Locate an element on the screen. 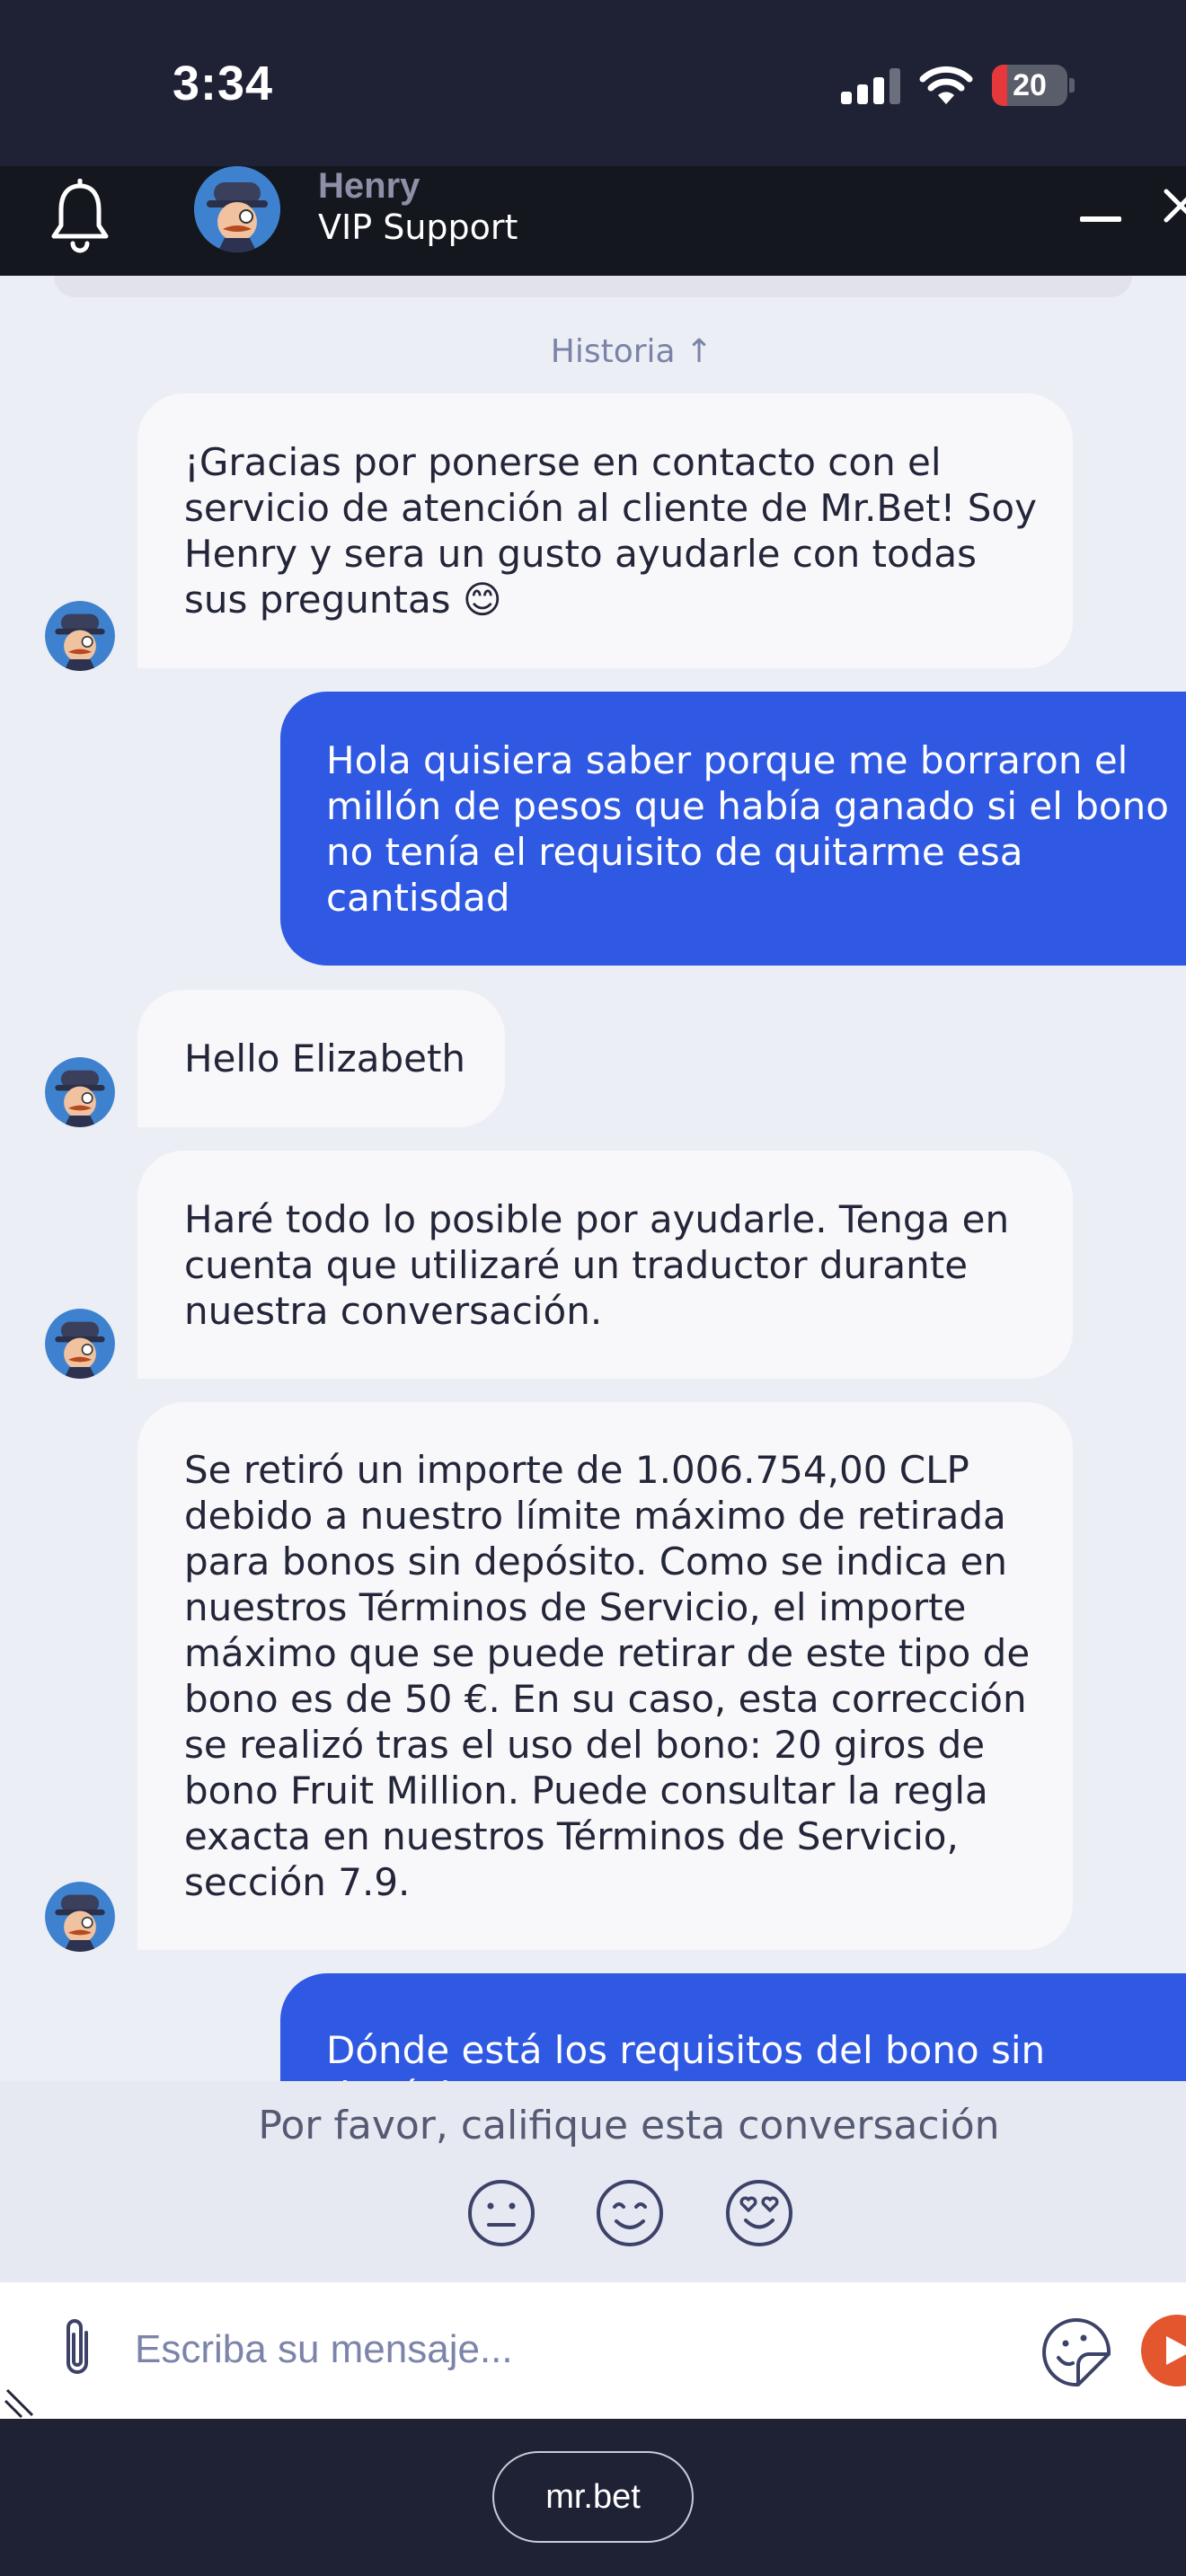 This screenshot has height=2576, width=1186. bell-icon is located at coordinates (80, 217).